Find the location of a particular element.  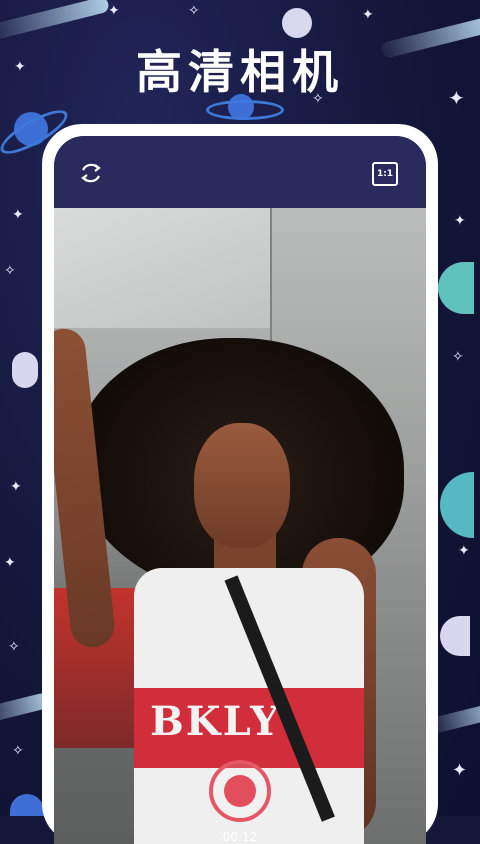

record-dot-icon is located at coordinates (240, 791).